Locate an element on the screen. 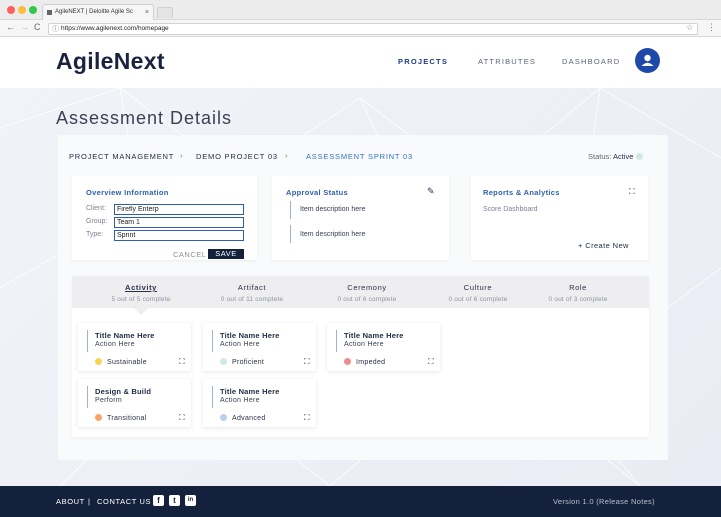 This screenshot has width=721, height=517. app-header: AgileNext PROJECTS ATTRIBUTES DASHBOARD is located at coordinates (360, 62).